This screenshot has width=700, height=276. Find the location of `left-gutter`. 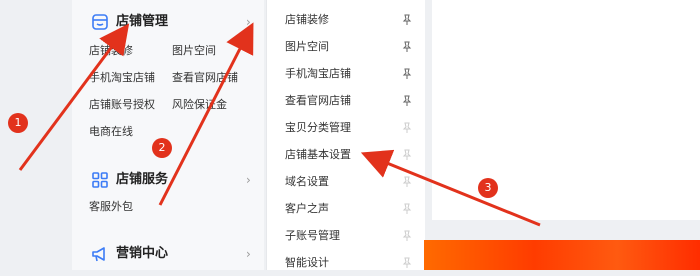

left-gutter is located at coordinates (36, 135).